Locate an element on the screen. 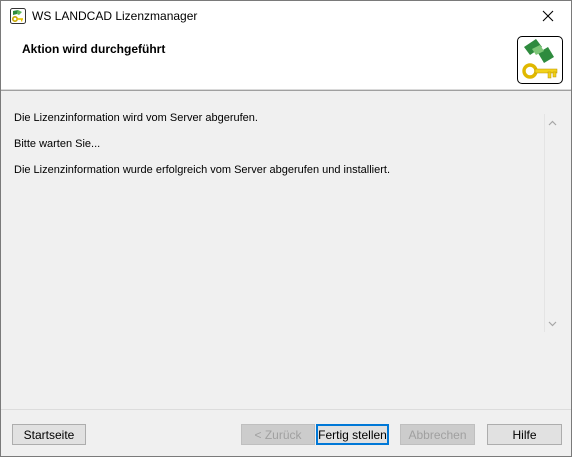 This screenshot has width=572, height=457. footer-separator is located at coordinates (286, 409).